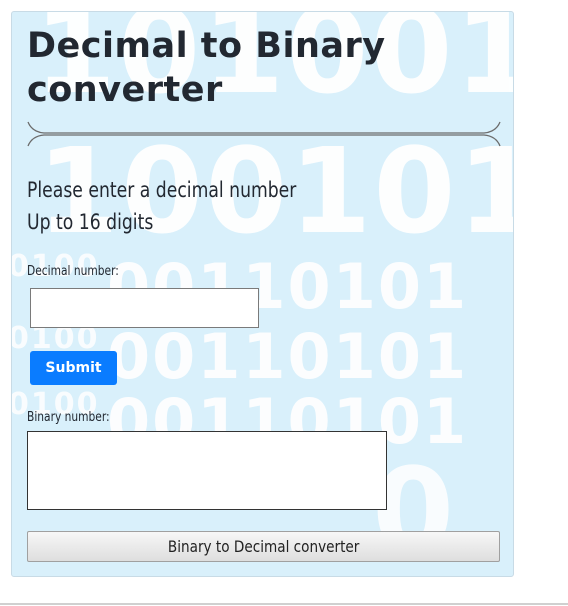 This screenshot has width=568, height=606. Describe the element at coordinates (264, 134) in the screenshot. I see `title-divider` at that location.